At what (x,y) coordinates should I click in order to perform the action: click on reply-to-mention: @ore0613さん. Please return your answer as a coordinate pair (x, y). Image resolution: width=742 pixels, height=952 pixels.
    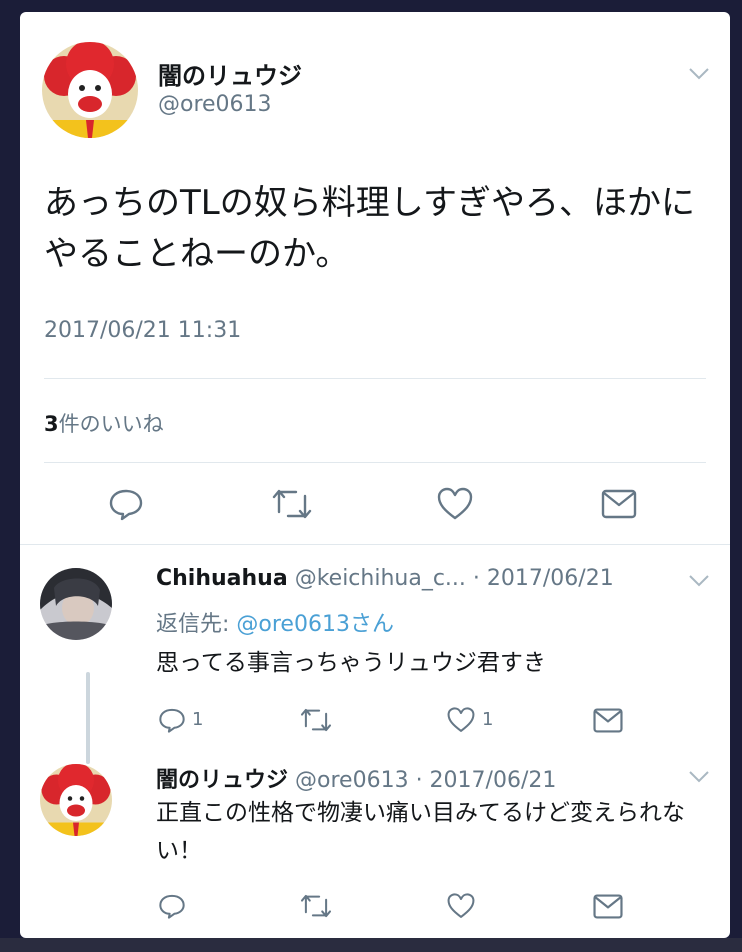
    Looking at the image, I should click on (315, 624).